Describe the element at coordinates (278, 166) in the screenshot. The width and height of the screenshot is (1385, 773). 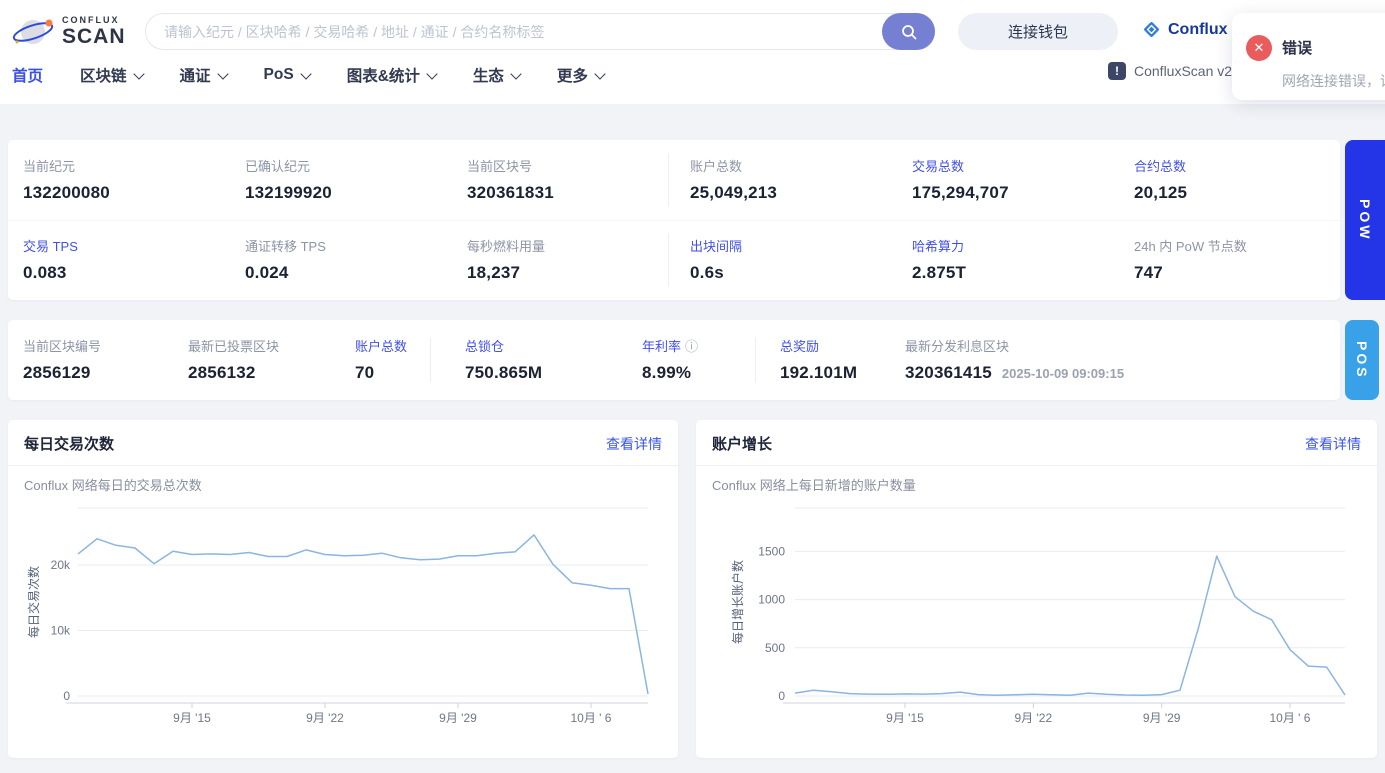
I see `stat-label: 已确认纪元` at that location.